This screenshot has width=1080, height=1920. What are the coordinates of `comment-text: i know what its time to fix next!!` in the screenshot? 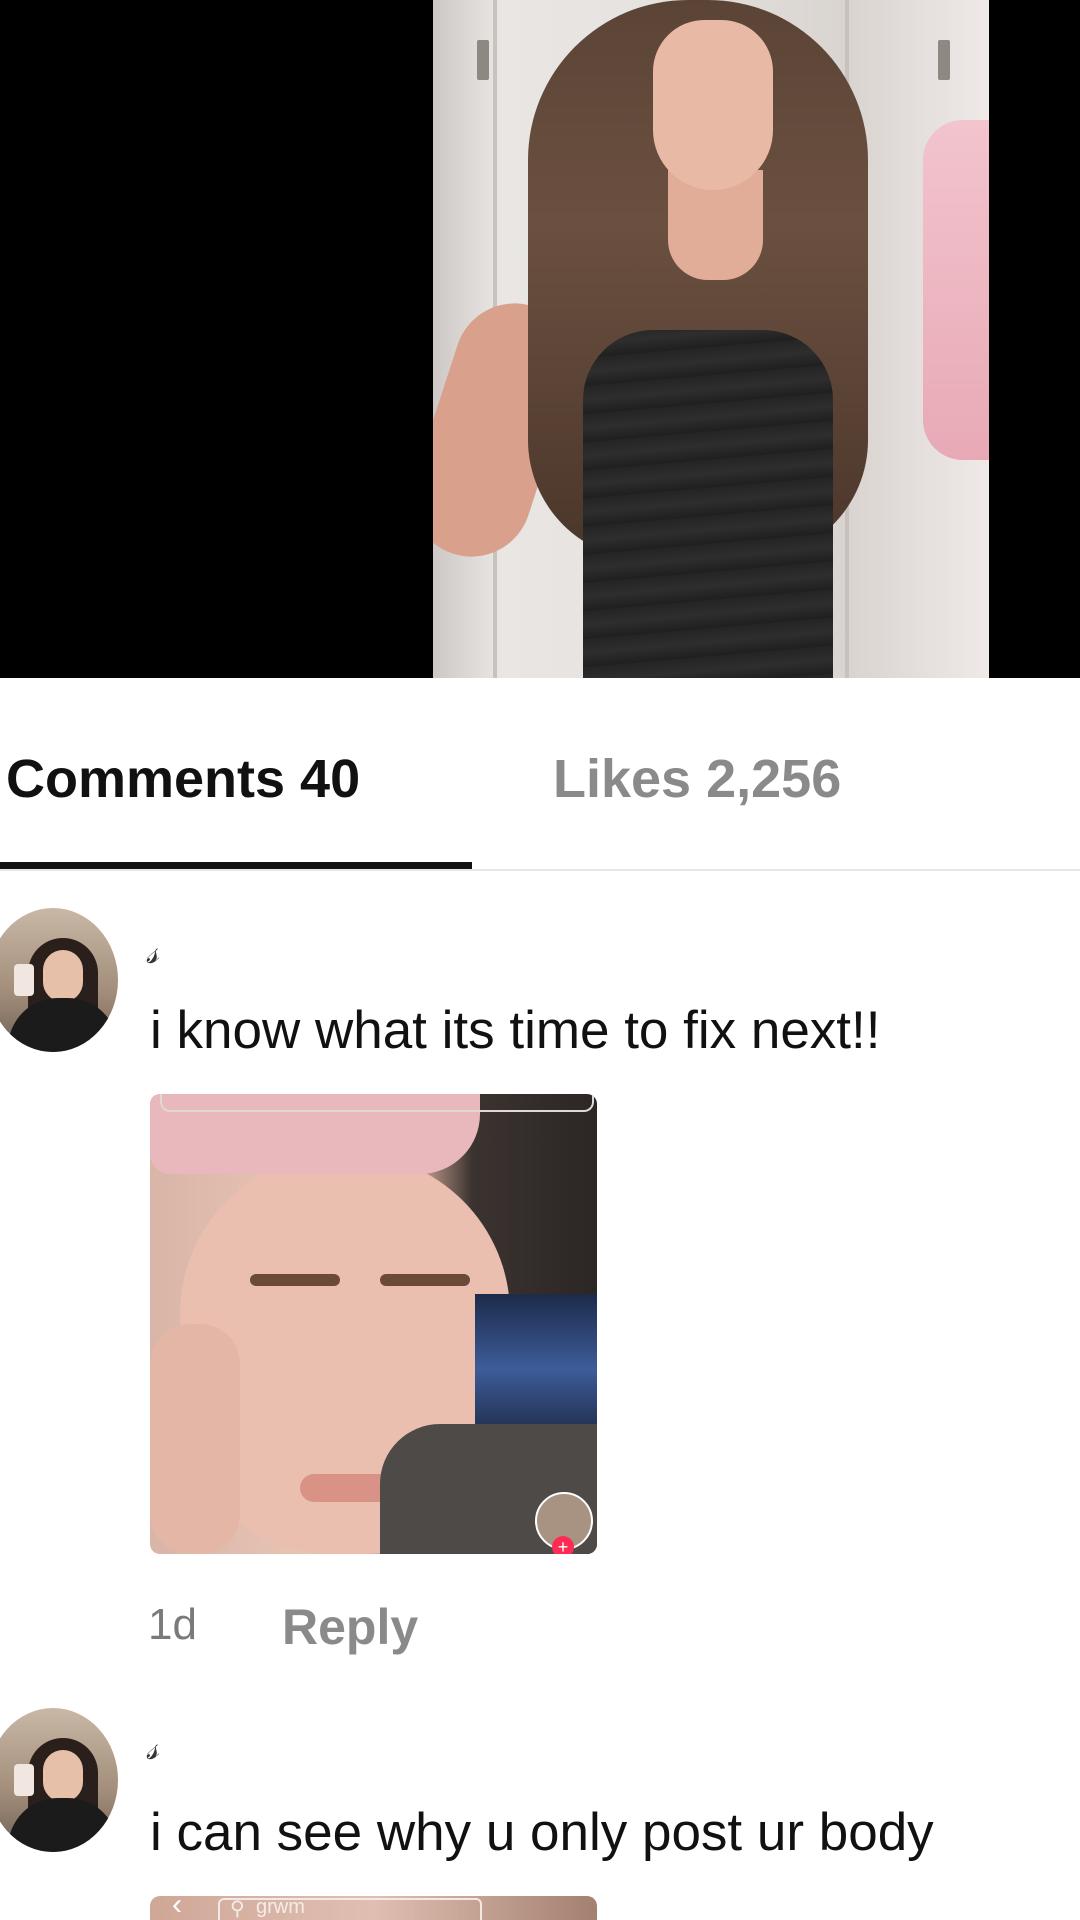 It's located at (515, 1030).